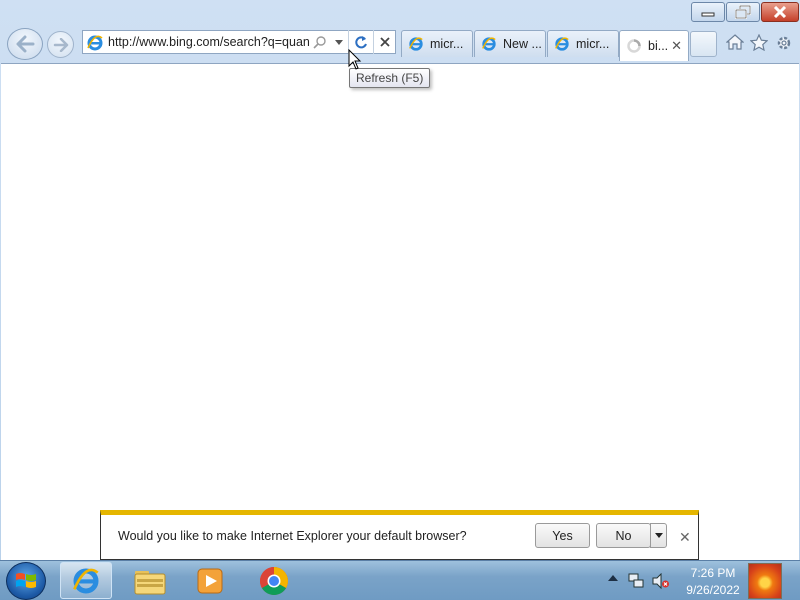 The width and height of the screenshot is (800, 600). Describe the element at coordinates (562, 535) in the screenshot. I see `yes-button: Yes` at that location.